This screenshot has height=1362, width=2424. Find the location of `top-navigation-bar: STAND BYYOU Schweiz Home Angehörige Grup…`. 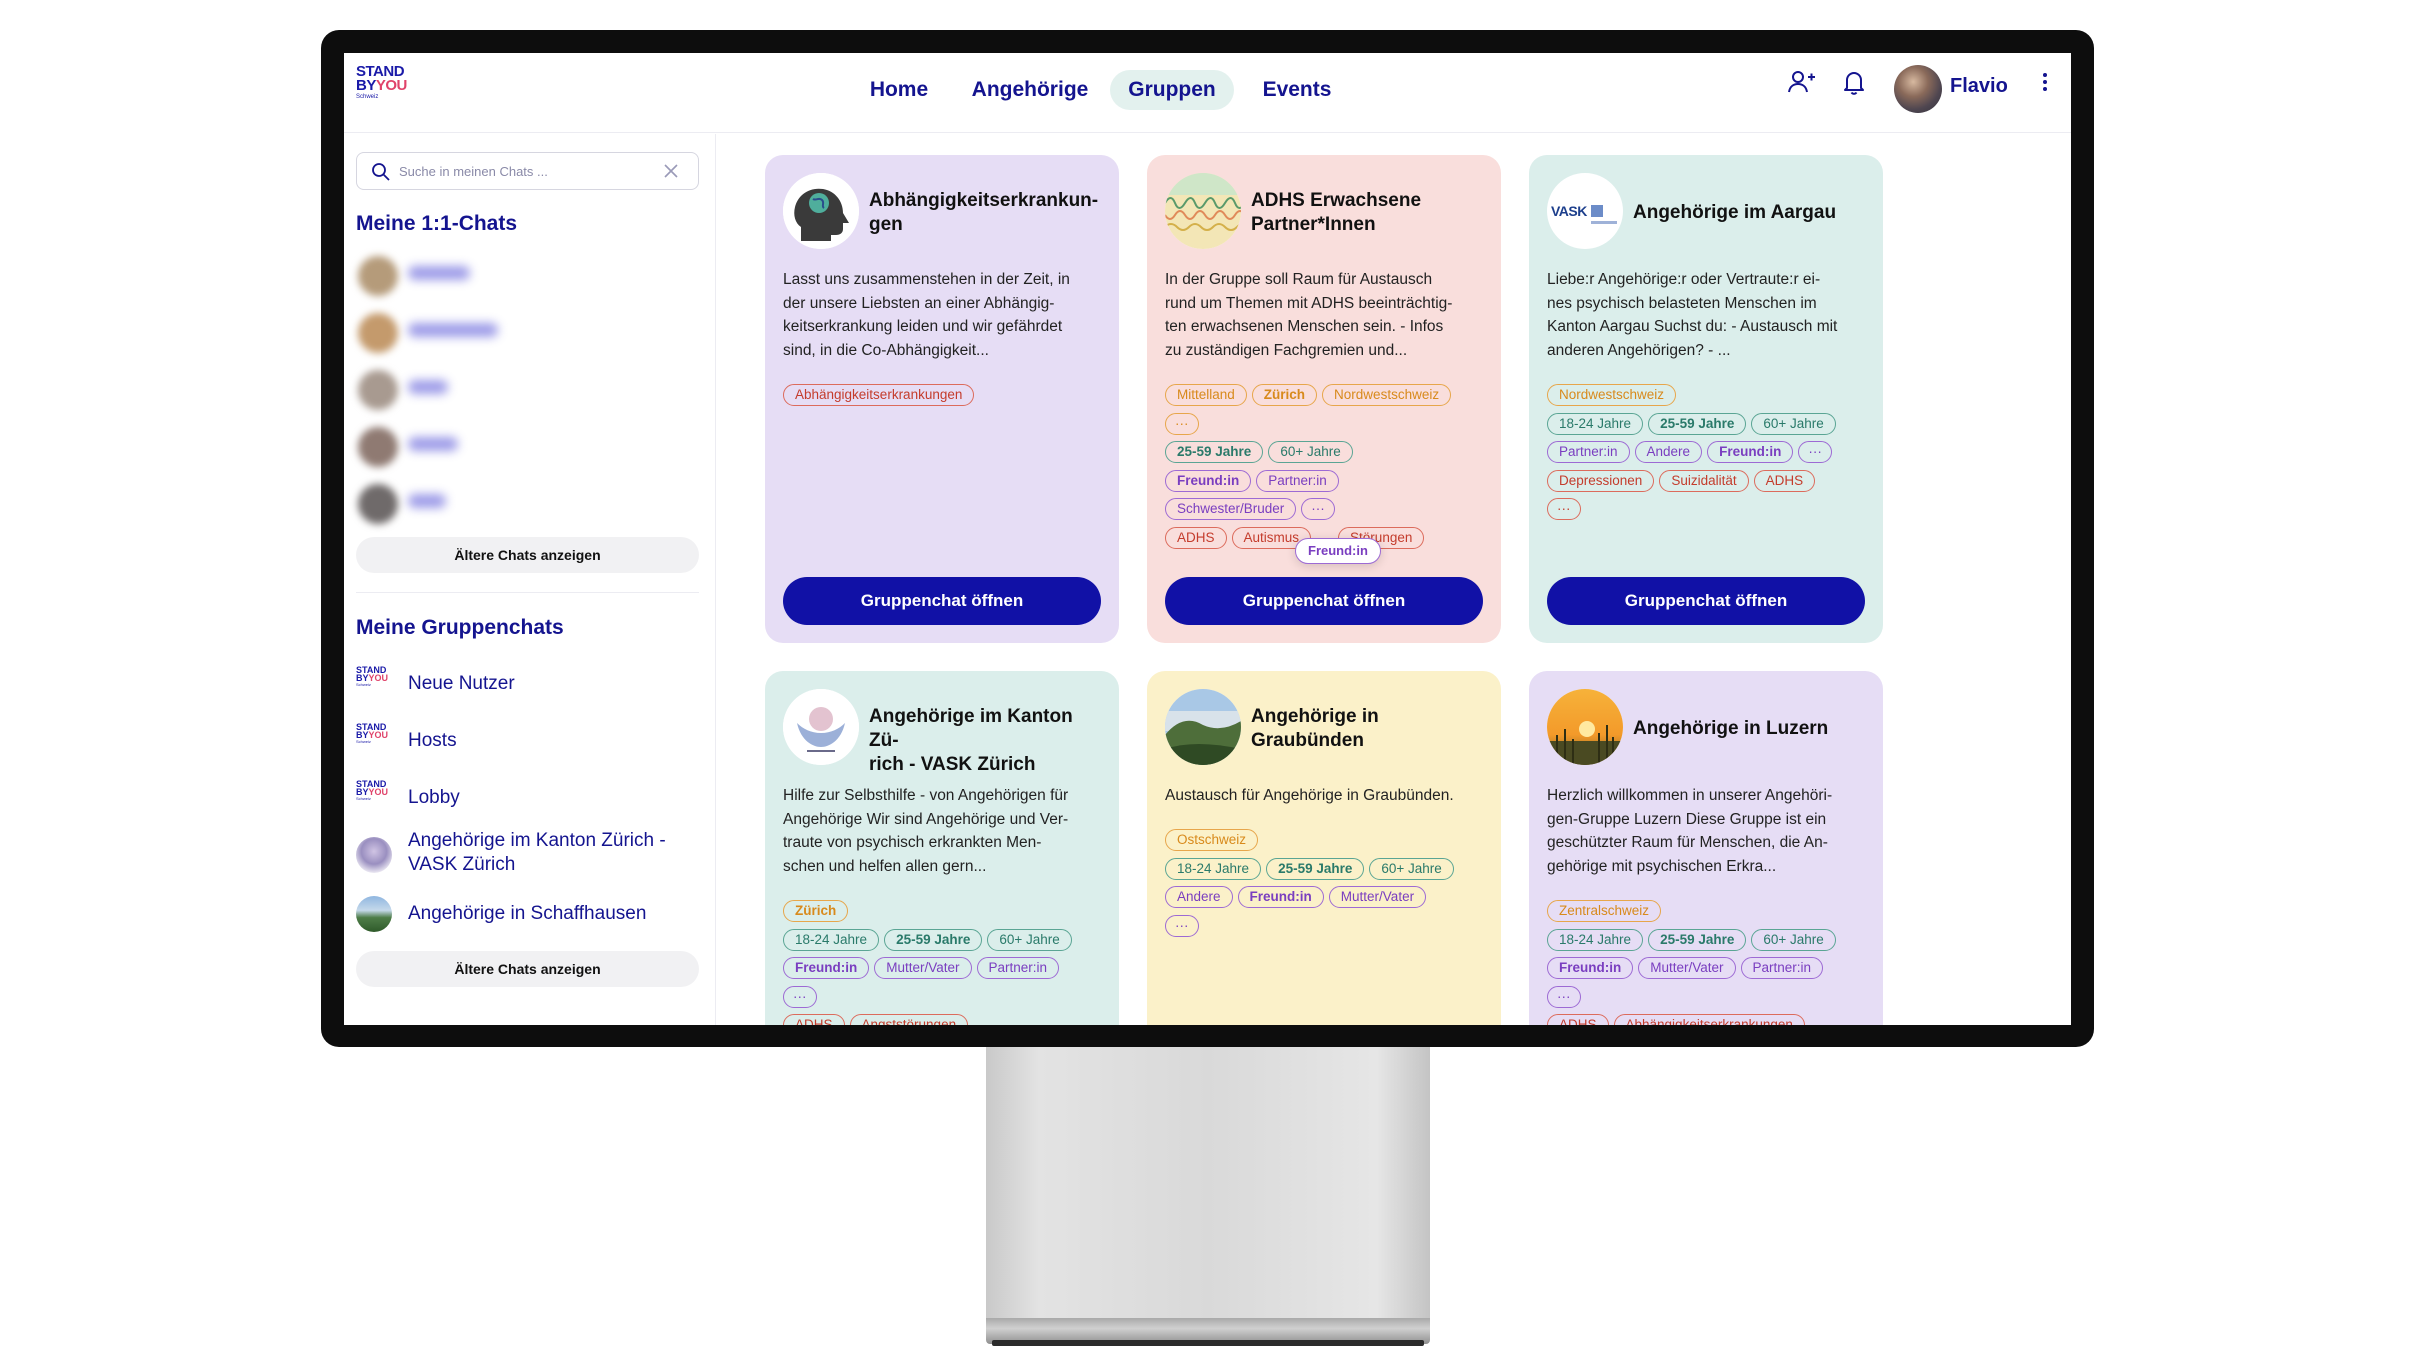

top-navigation-bar: STAND BYYOU Schweiz Home Angehörige Grup… is located at coordinates (1207, 93).